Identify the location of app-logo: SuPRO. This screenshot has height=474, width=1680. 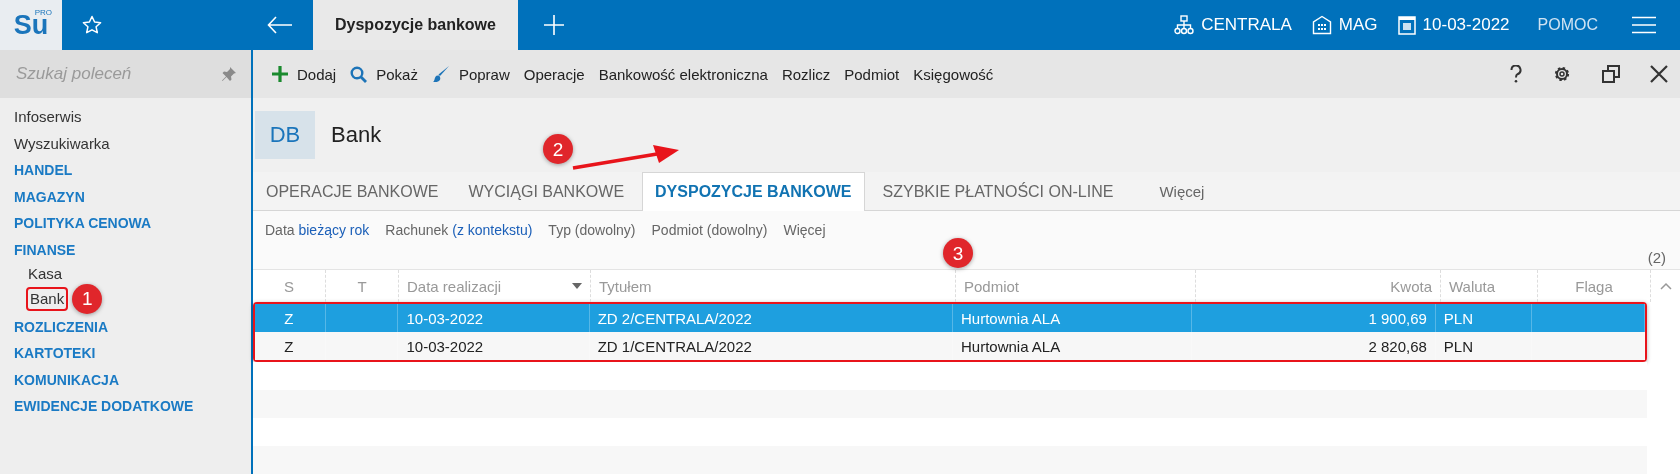
(31, 25).